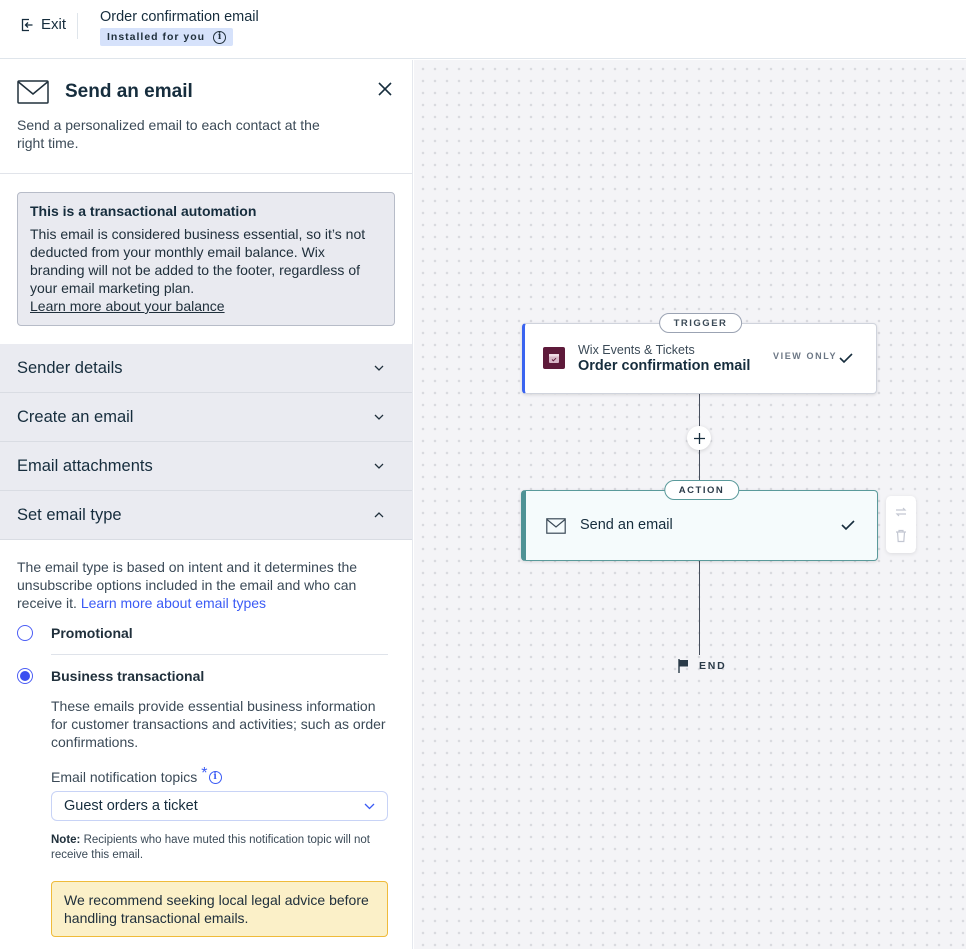 The height and width of the screenshot is (949, 966). Describe the element at coordinates (206, 466) in the screenshot. I see `accordion-email-attachments: Email attachments` at that location.